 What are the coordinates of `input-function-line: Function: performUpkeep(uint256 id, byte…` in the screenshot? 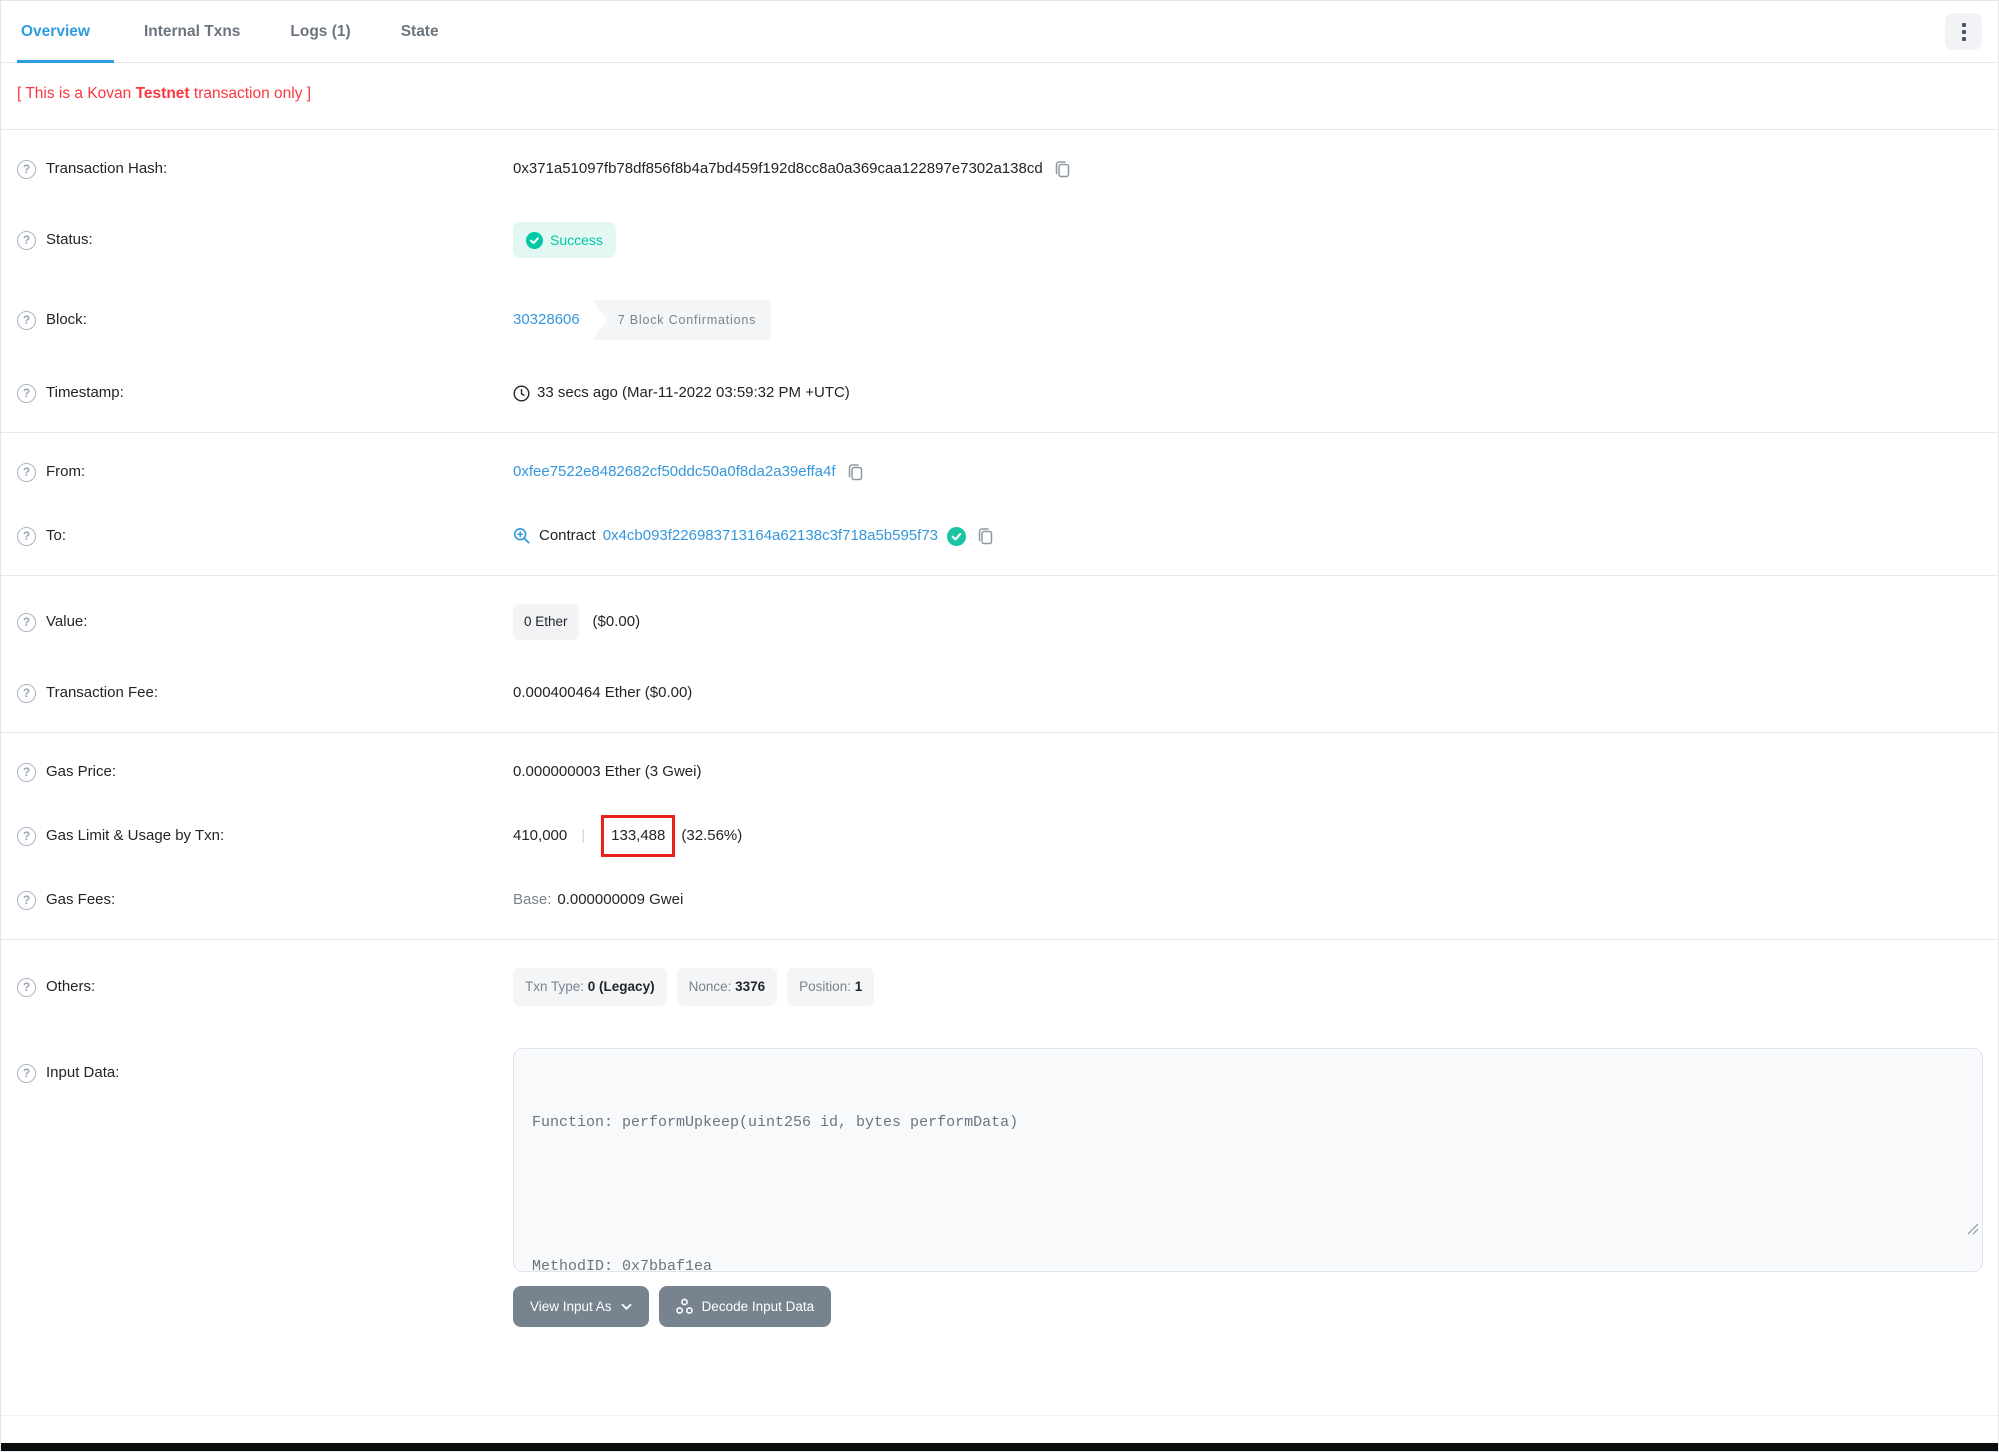 It's located at (775, 1122).